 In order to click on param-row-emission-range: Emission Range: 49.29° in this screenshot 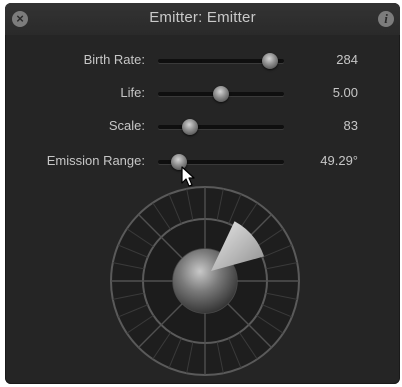, I will do `click(202, 162)`.